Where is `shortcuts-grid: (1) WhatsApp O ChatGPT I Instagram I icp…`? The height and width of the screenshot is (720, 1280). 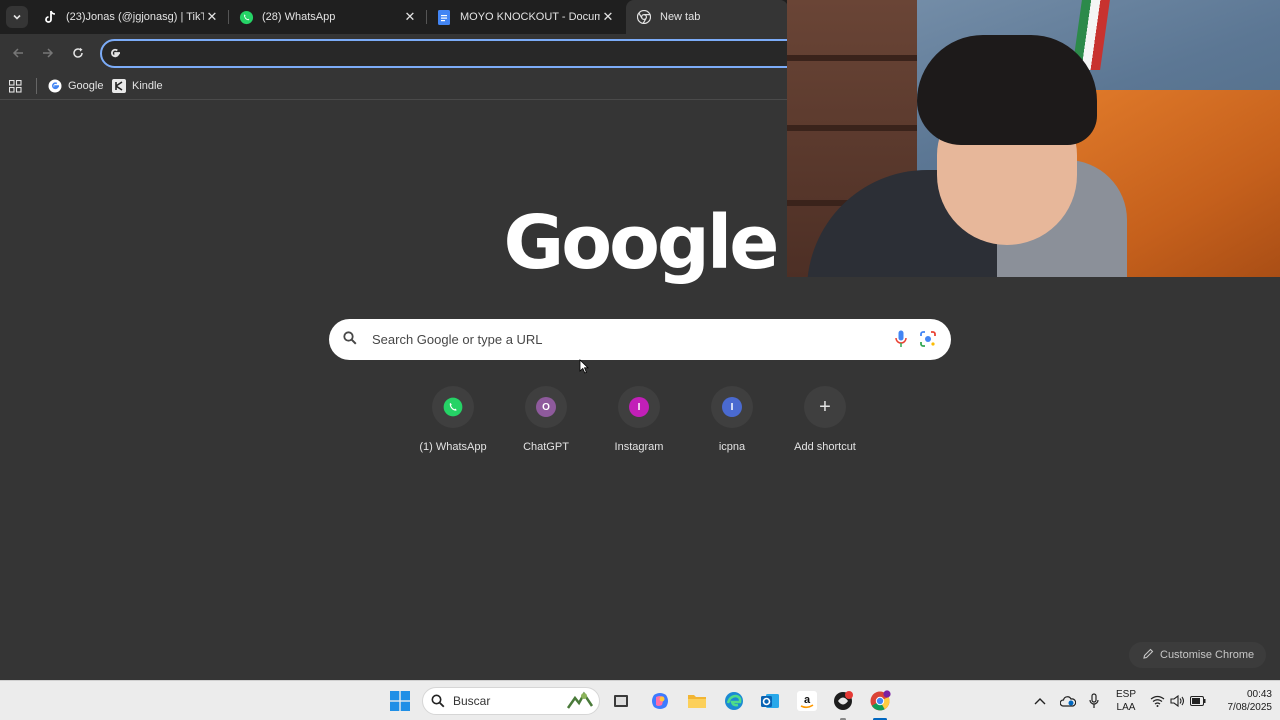 shortcuts-grid: (1) WhatsApp O ChatGPT I Instagram I icp… is located at coordinates (640, 426).